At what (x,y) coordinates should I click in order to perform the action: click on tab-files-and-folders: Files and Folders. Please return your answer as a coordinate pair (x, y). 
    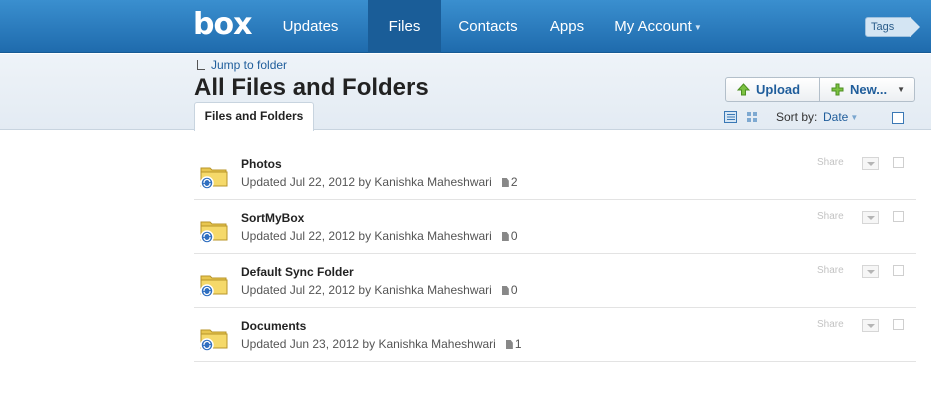
    Looking at the image, I should click on (254, 116).